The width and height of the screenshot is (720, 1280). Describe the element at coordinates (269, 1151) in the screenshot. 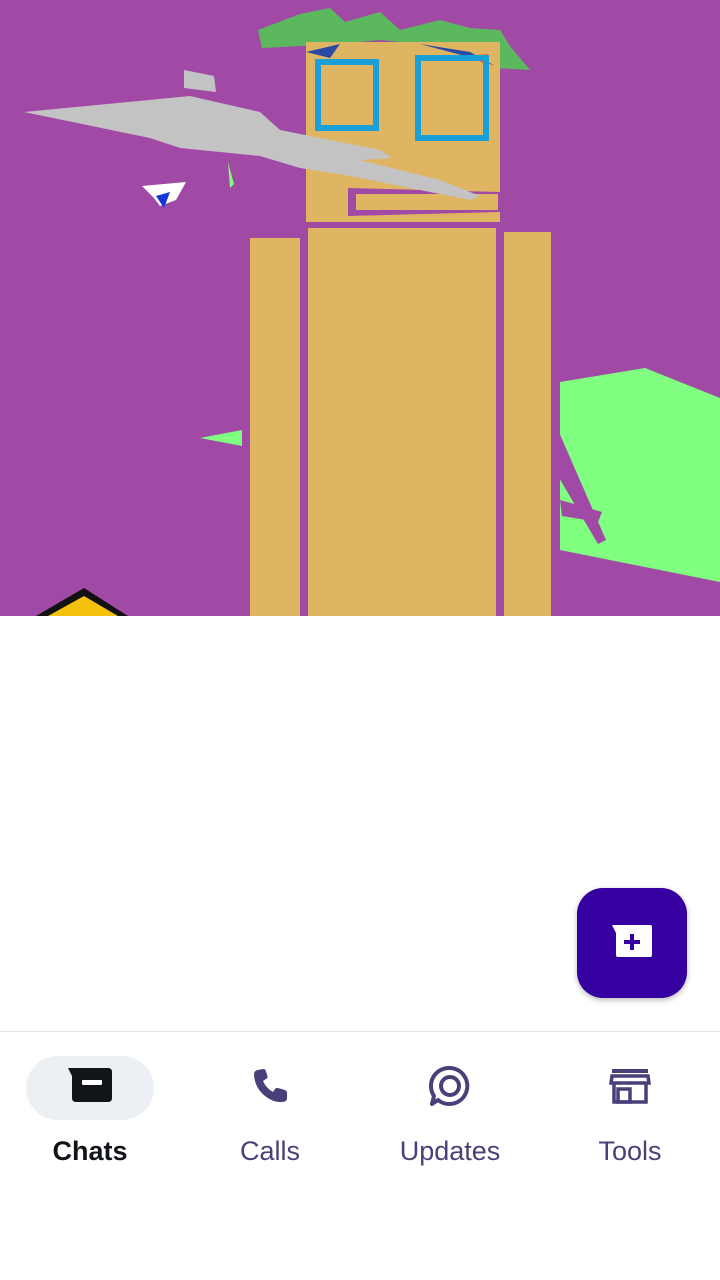

I see `nav-label-calls: Calls` at that location.